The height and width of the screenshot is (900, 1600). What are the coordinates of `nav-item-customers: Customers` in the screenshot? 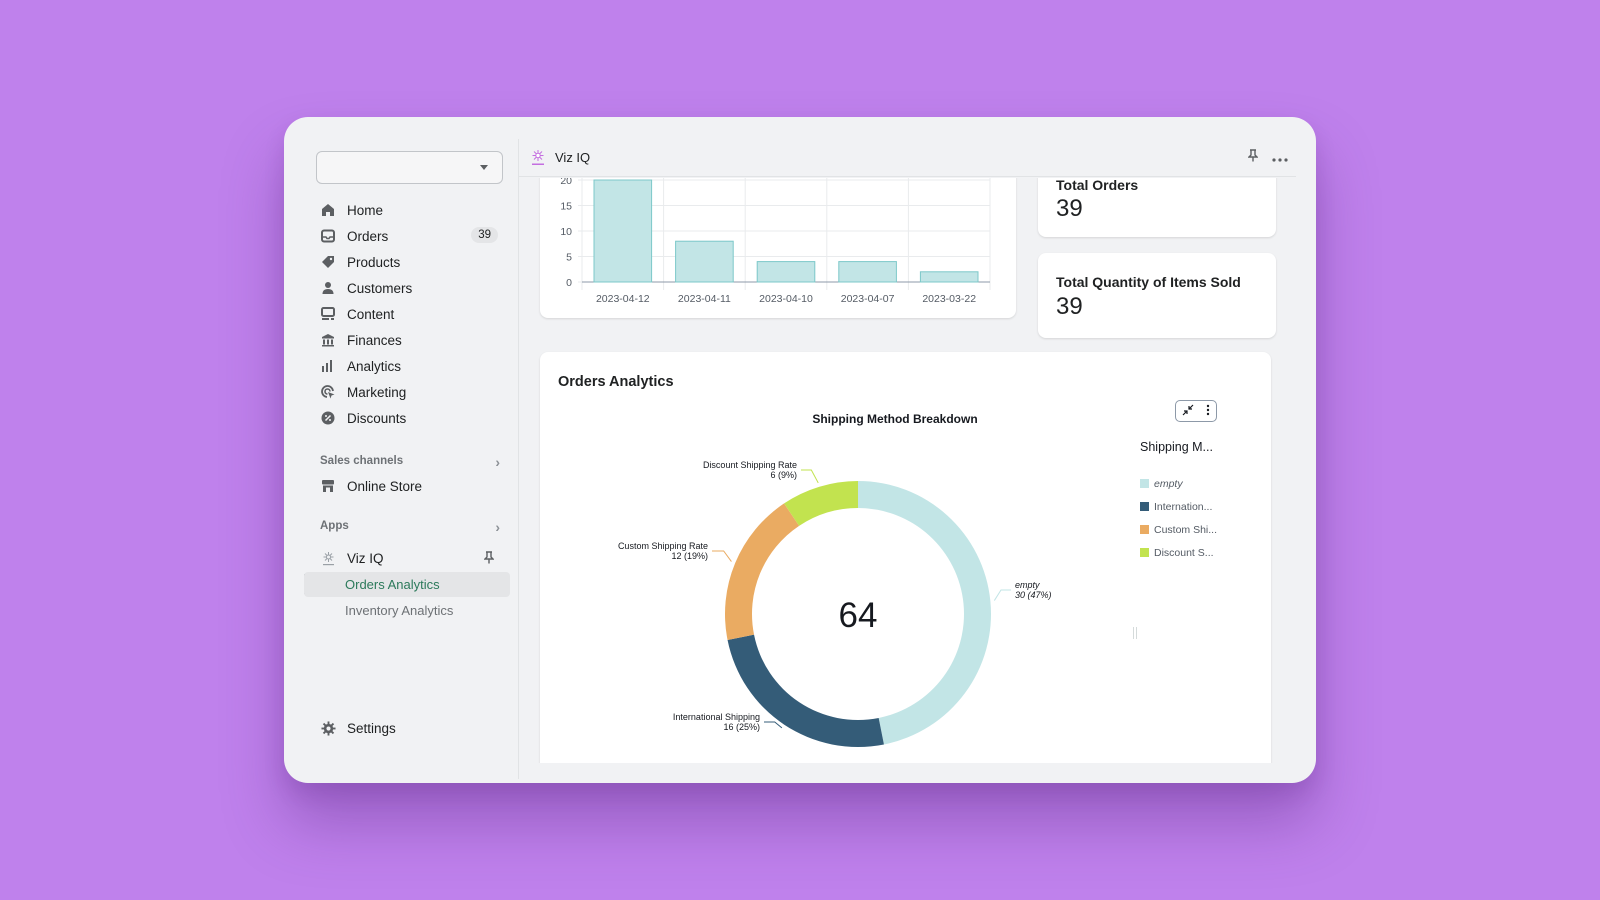 It's located at (405, 288).